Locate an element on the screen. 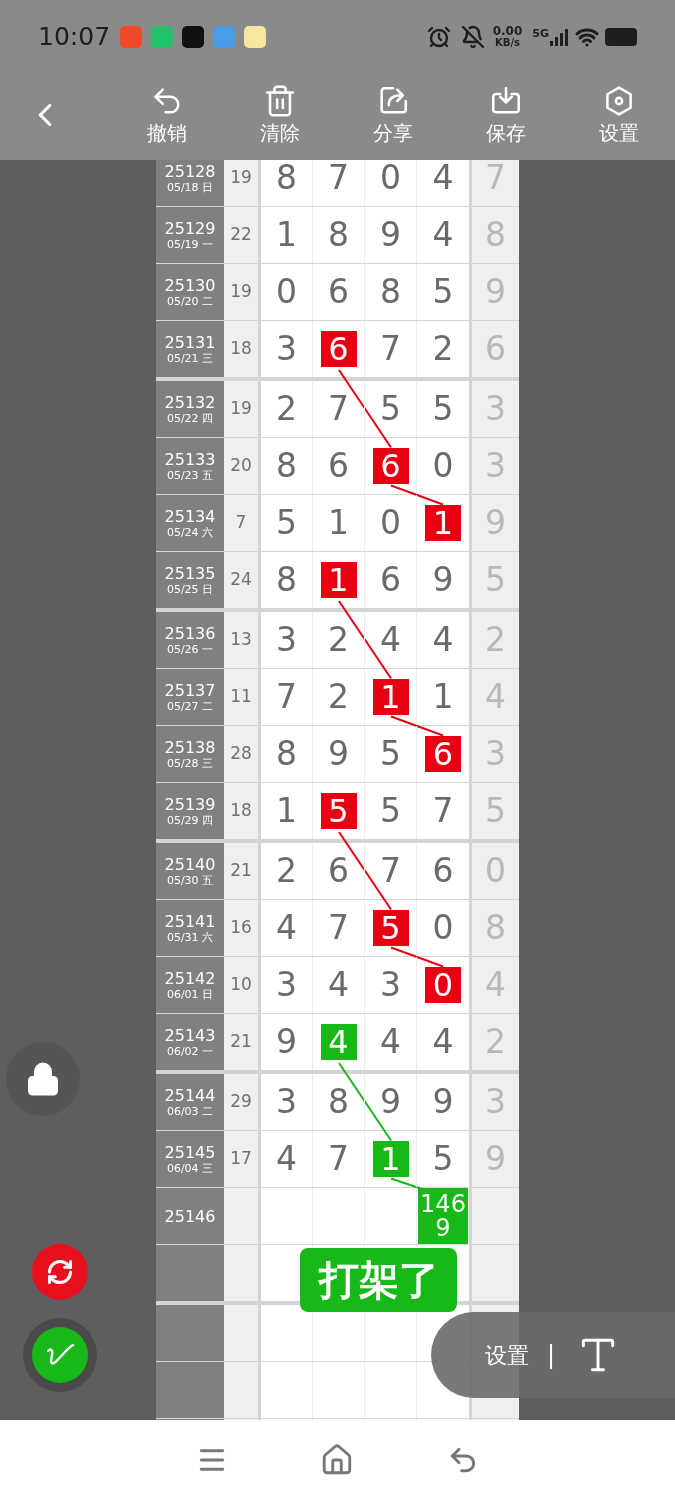 The image size is (675, 1500). period-cell: 25132 05/22 四 is located at coordinates (190, 409).